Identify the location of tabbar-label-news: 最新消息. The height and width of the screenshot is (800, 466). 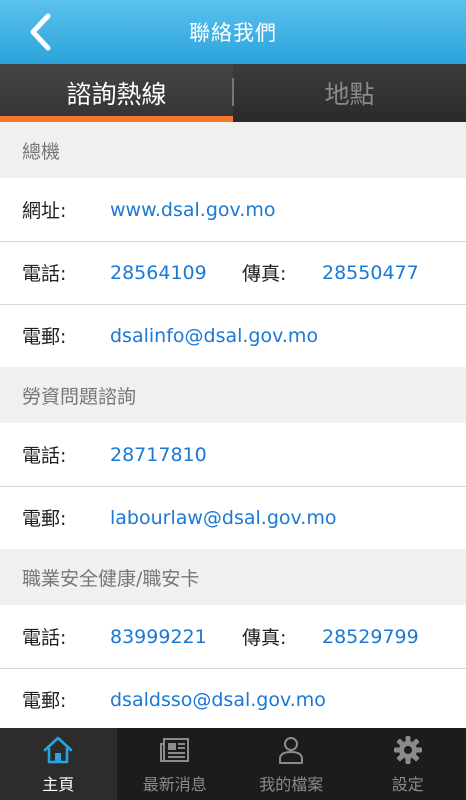
(174, 784).